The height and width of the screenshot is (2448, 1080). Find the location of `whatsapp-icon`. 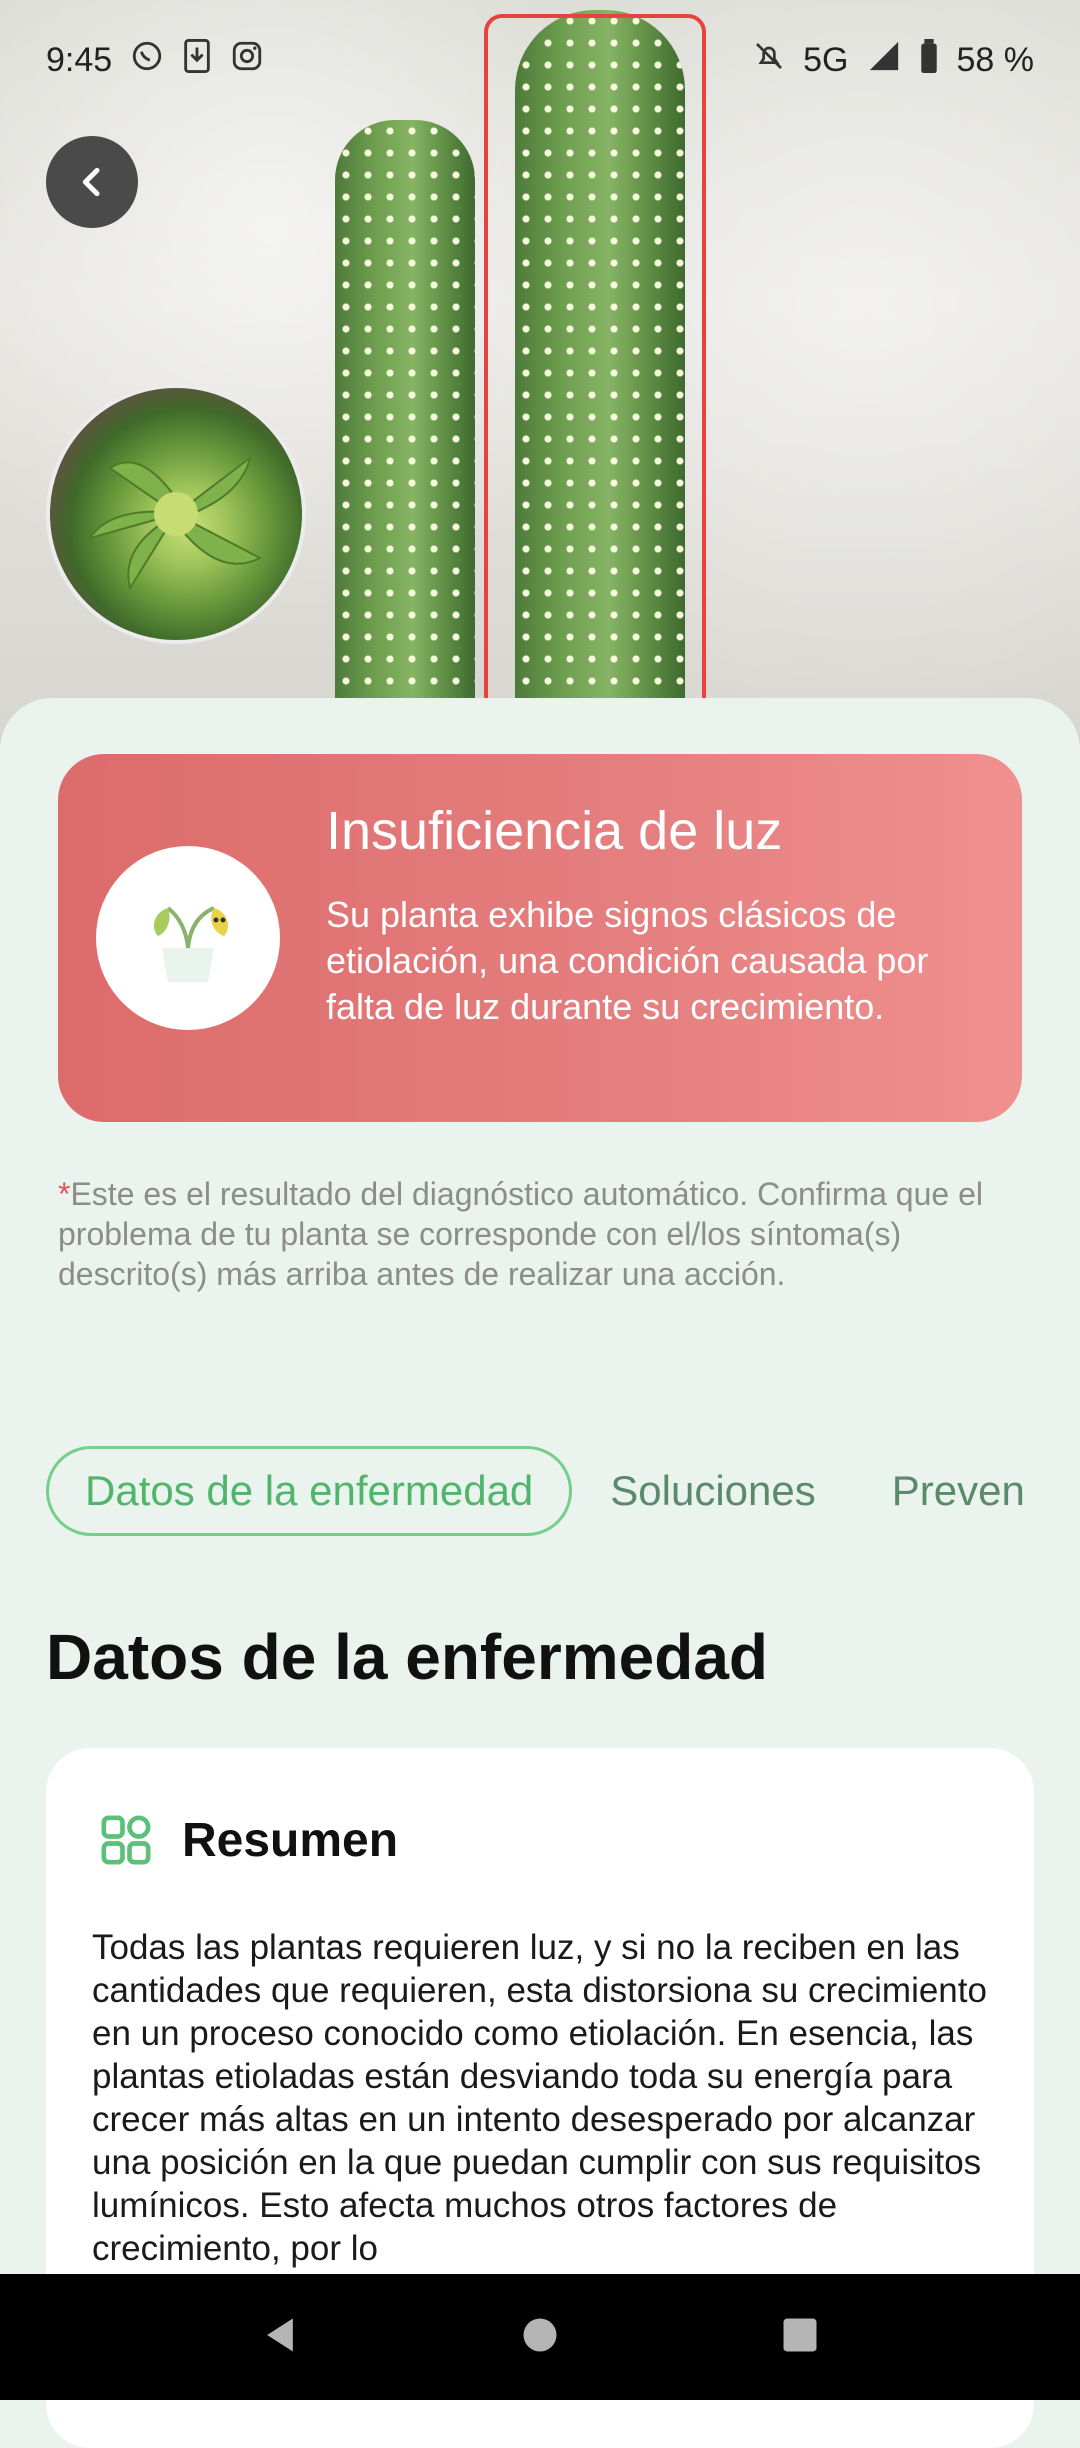

whatsapp-icon is located at coordinates (147, 60).